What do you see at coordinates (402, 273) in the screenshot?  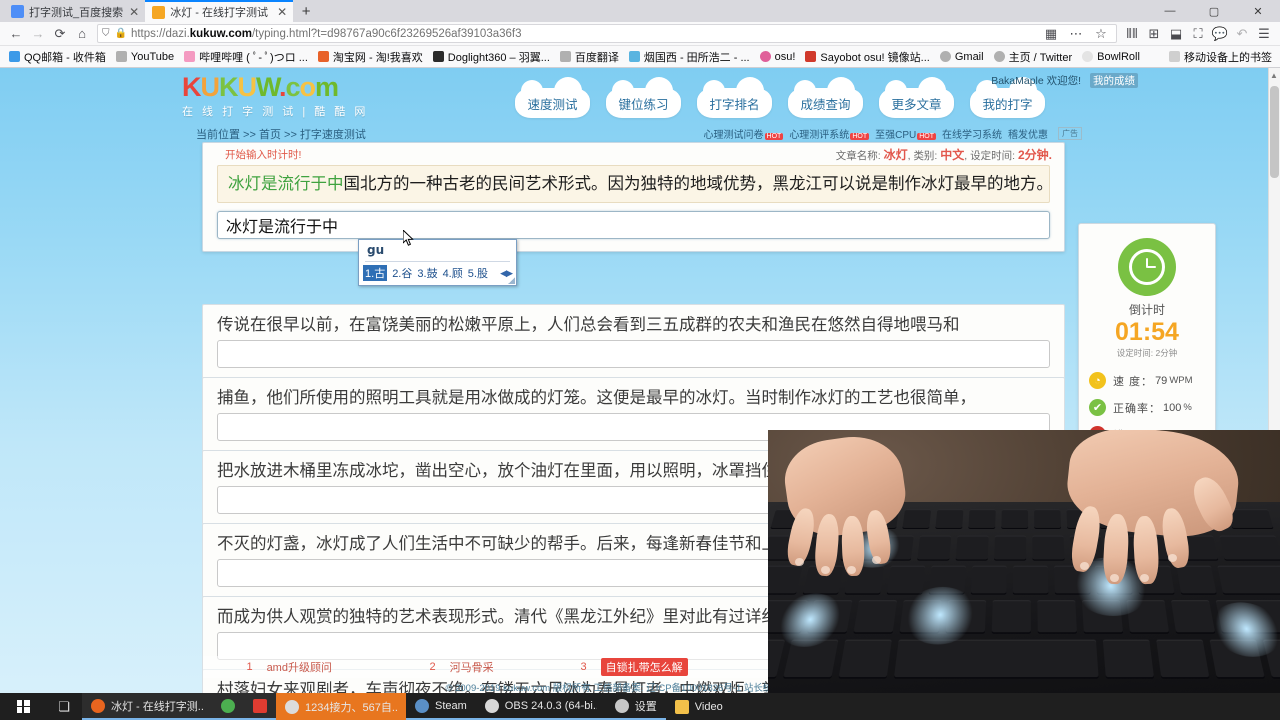 I see `ime-candidate-2: 2.谷` at bounding box center [402, 273].